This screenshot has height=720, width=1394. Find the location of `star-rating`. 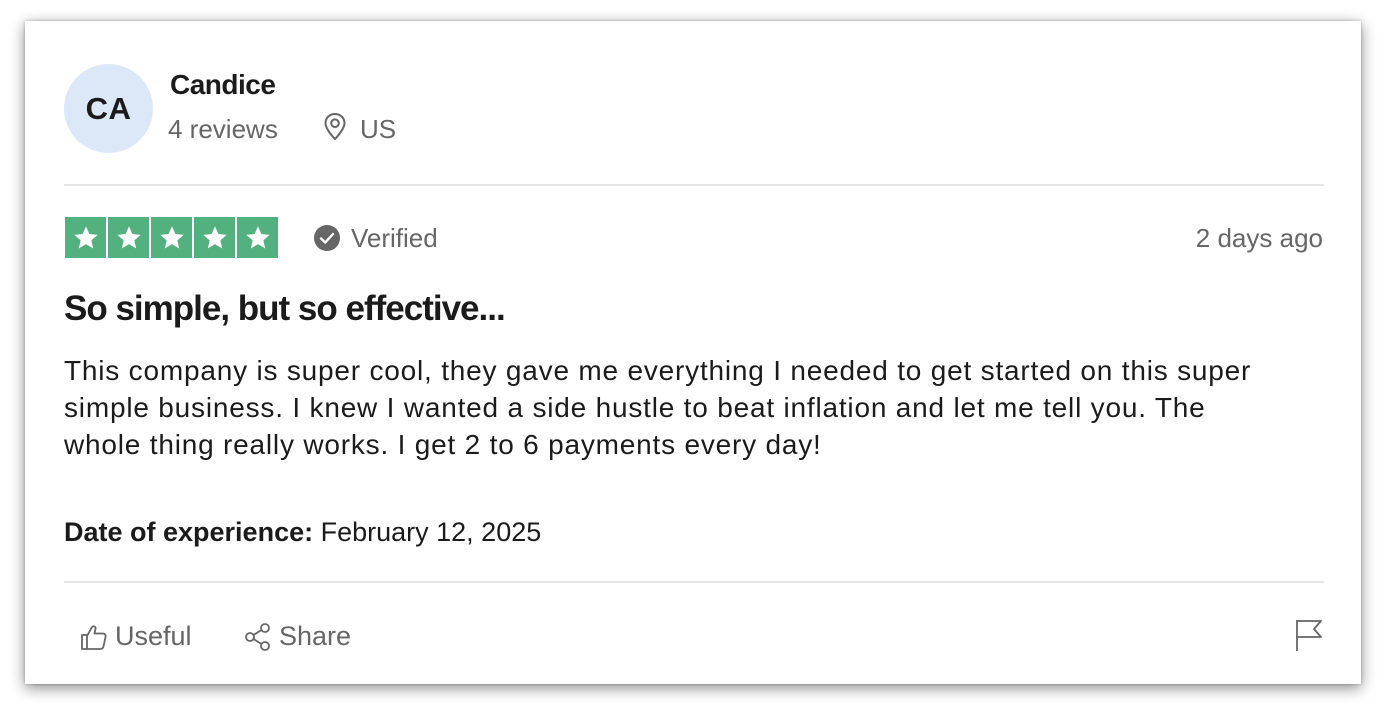

star-rating is located at coordinates (171, 237).